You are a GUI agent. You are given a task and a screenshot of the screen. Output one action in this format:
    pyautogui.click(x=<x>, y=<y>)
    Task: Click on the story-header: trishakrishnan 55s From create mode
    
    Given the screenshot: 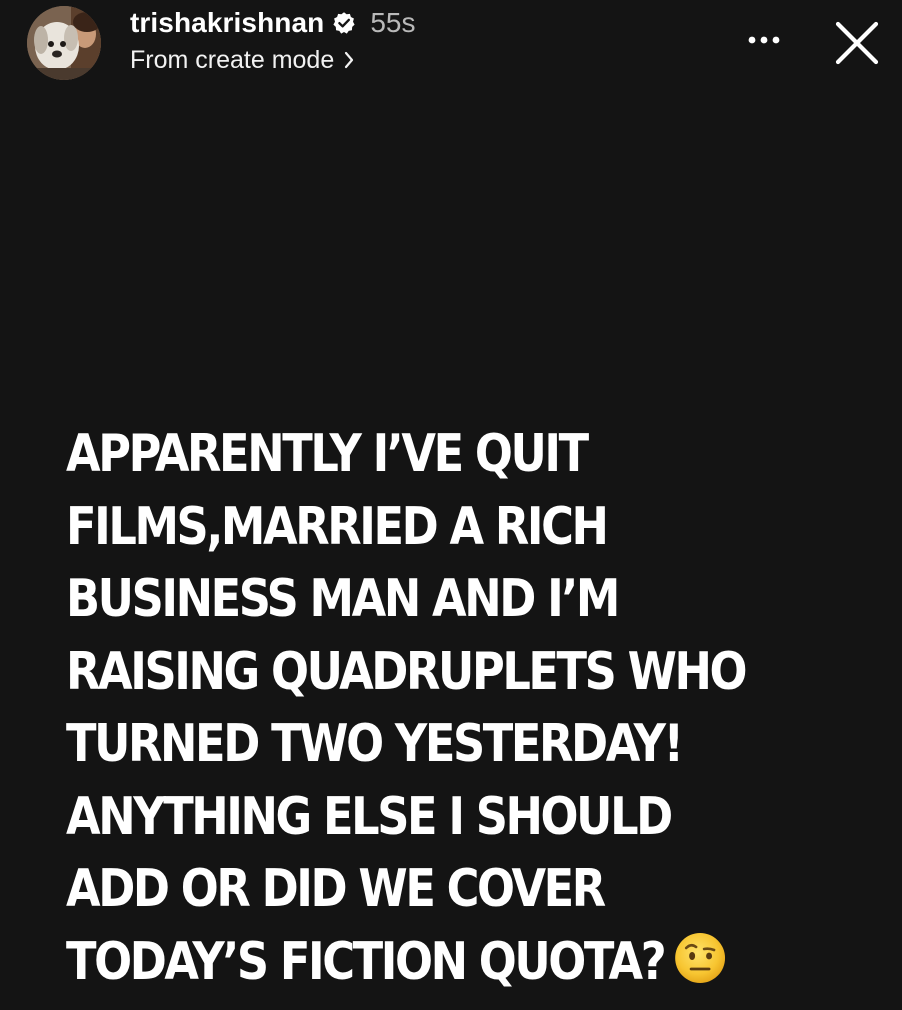 What is the action you would take?
    pyautogui.click(x=451, y=45)
    